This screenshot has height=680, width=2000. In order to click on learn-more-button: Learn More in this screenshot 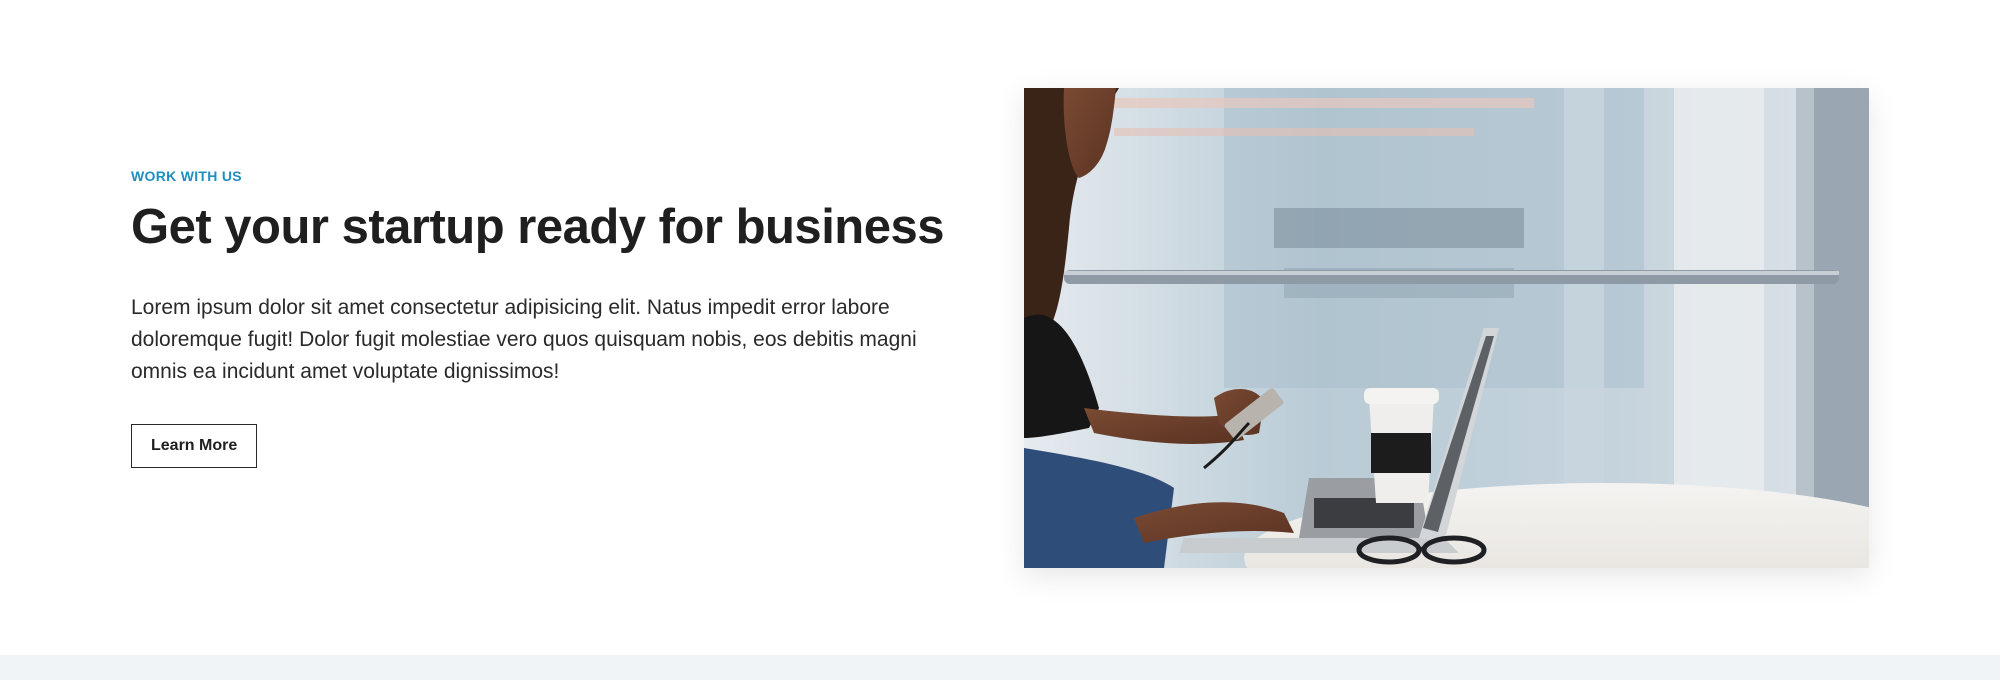, I will do `click(194, 446)`.